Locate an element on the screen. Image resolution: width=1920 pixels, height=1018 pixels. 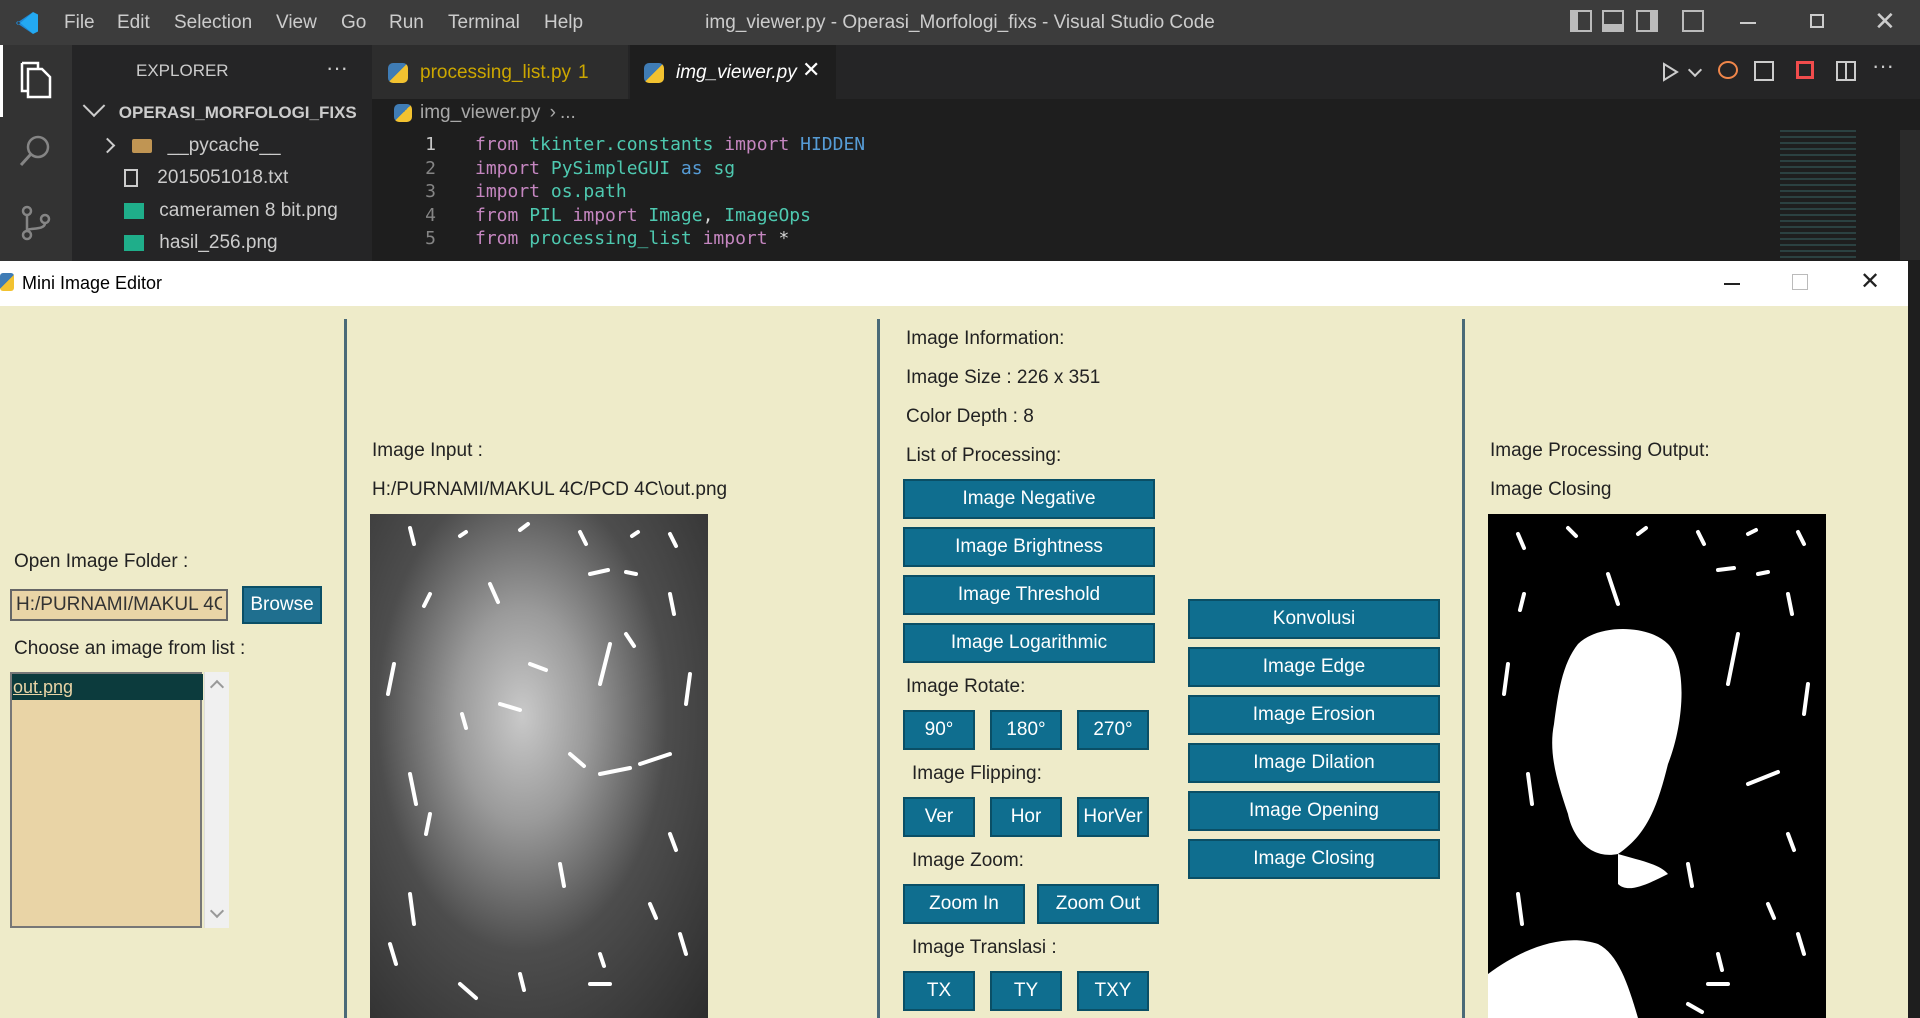
minimap is located at coordinates (1818, 195).